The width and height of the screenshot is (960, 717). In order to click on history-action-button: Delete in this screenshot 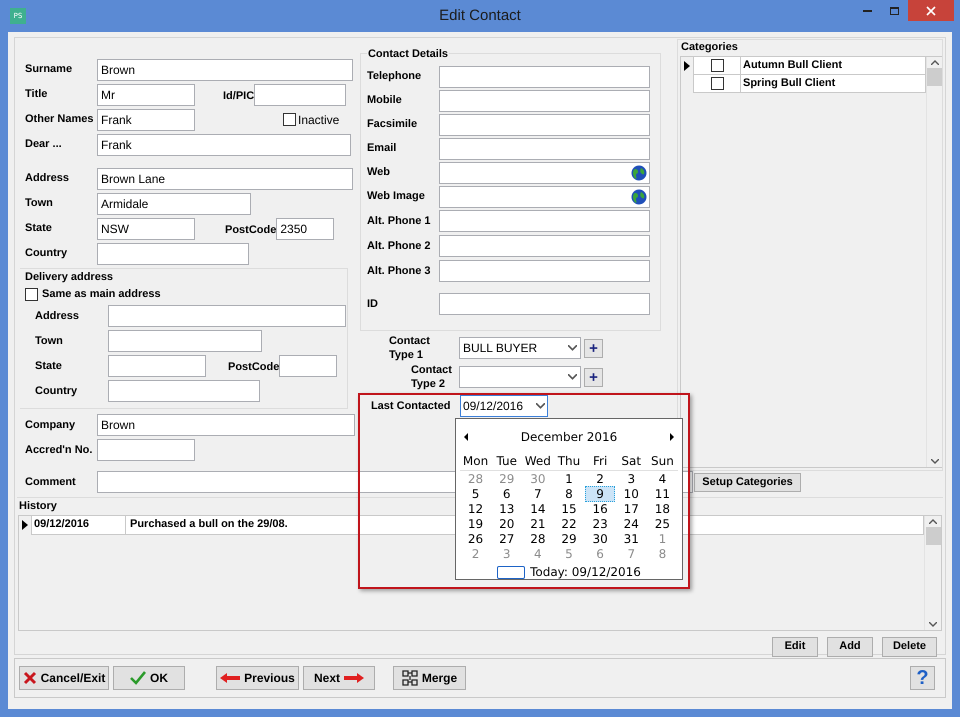, I will do `click(909, 646)`.